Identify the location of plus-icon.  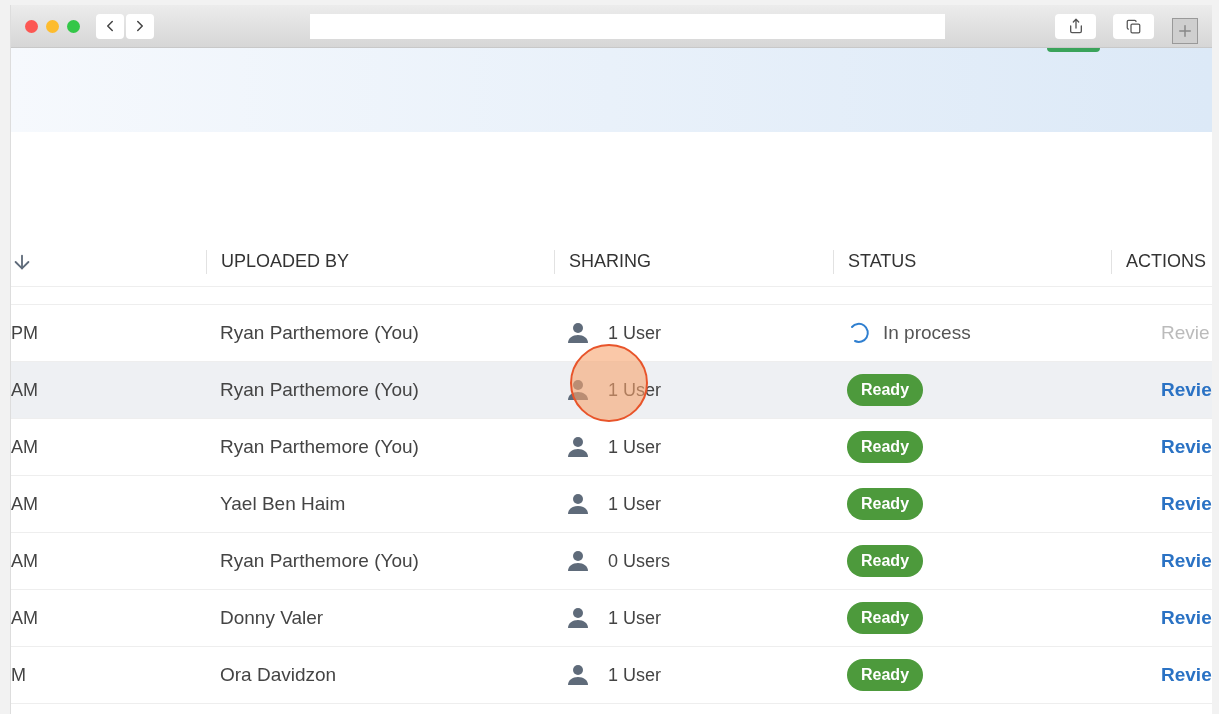
(1185, 31).